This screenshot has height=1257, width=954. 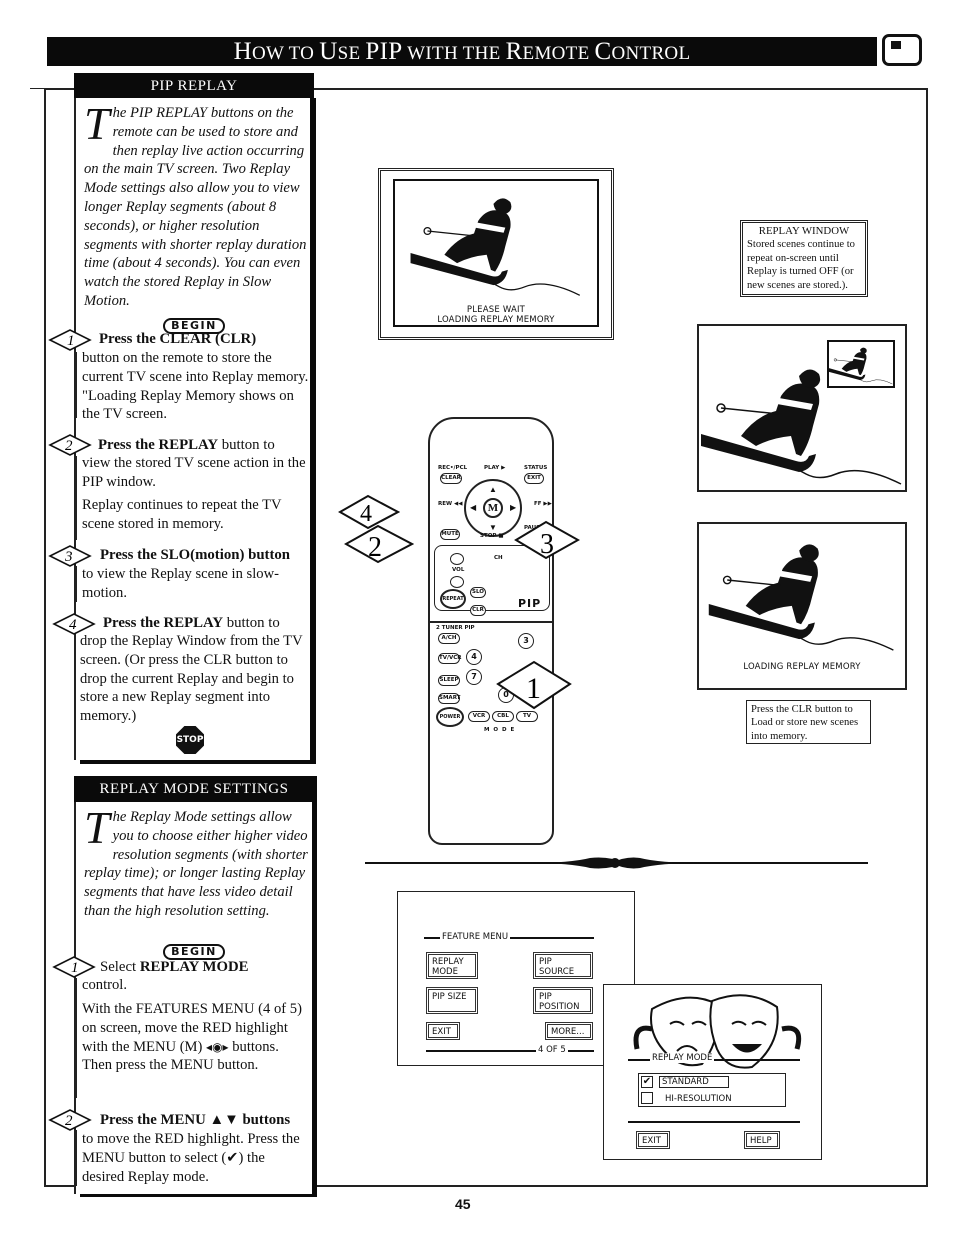 I want to click on pip-window, so click(x=861, y=364).